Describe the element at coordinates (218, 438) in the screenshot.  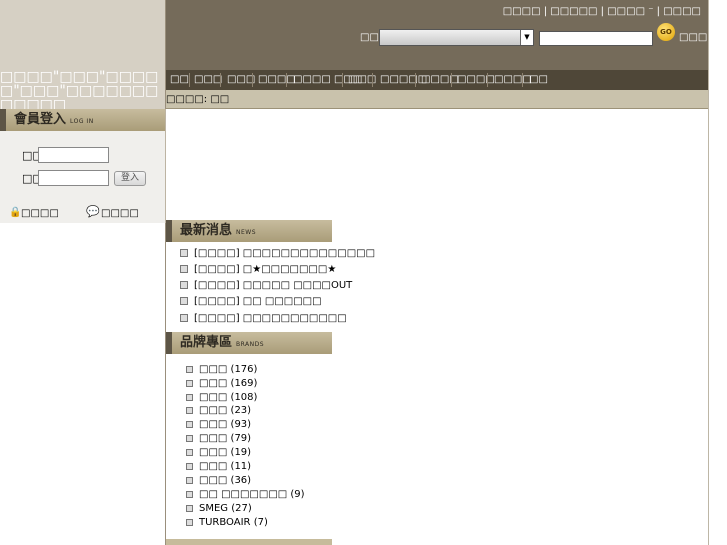
I see `brand-item: □□□ (79)` at that location.